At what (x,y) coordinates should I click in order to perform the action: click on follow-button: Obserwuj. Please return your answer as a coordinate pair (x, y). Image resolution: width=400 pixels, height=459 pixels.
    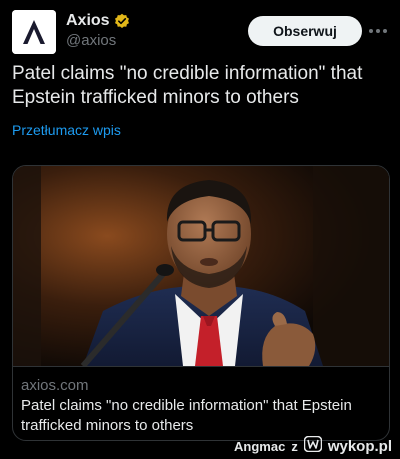
    Looking at the image, I should click on (305, 31).